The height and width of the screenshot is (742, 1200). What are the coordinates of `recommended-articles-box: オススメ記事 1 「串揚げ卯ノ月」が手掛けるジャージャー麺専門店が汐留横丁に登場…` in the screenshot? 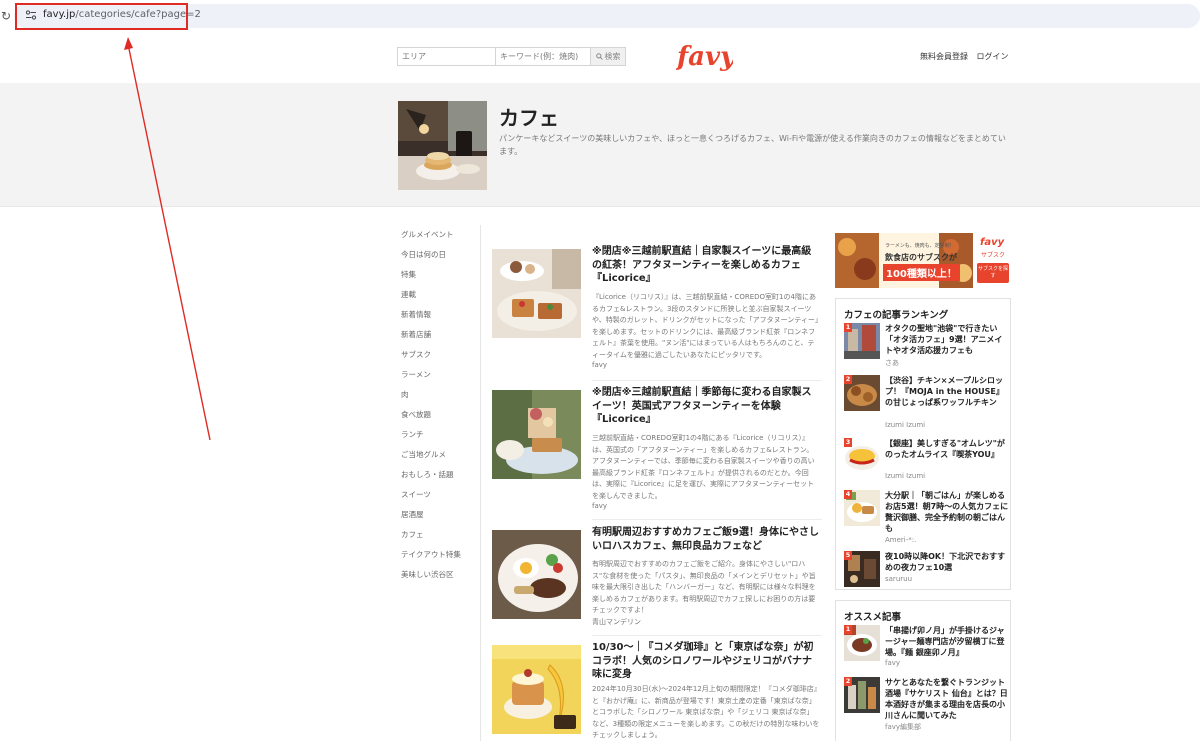 It's located at (923, 670).